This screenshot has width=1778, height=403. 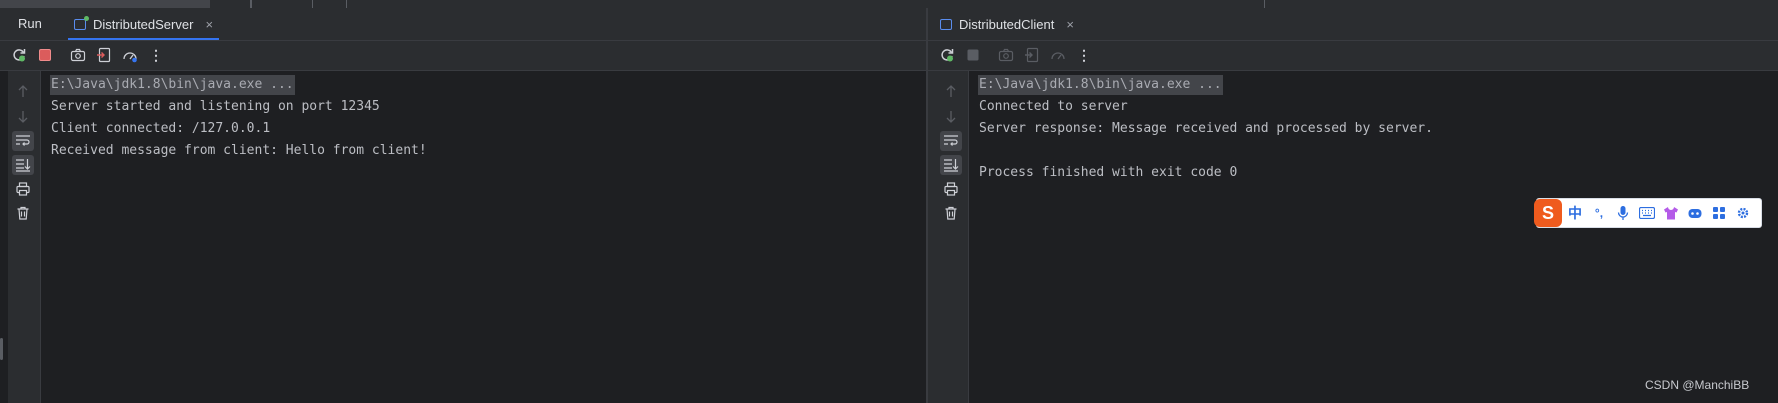 I want to click on grid-icon, so click(x=1719, y=213).